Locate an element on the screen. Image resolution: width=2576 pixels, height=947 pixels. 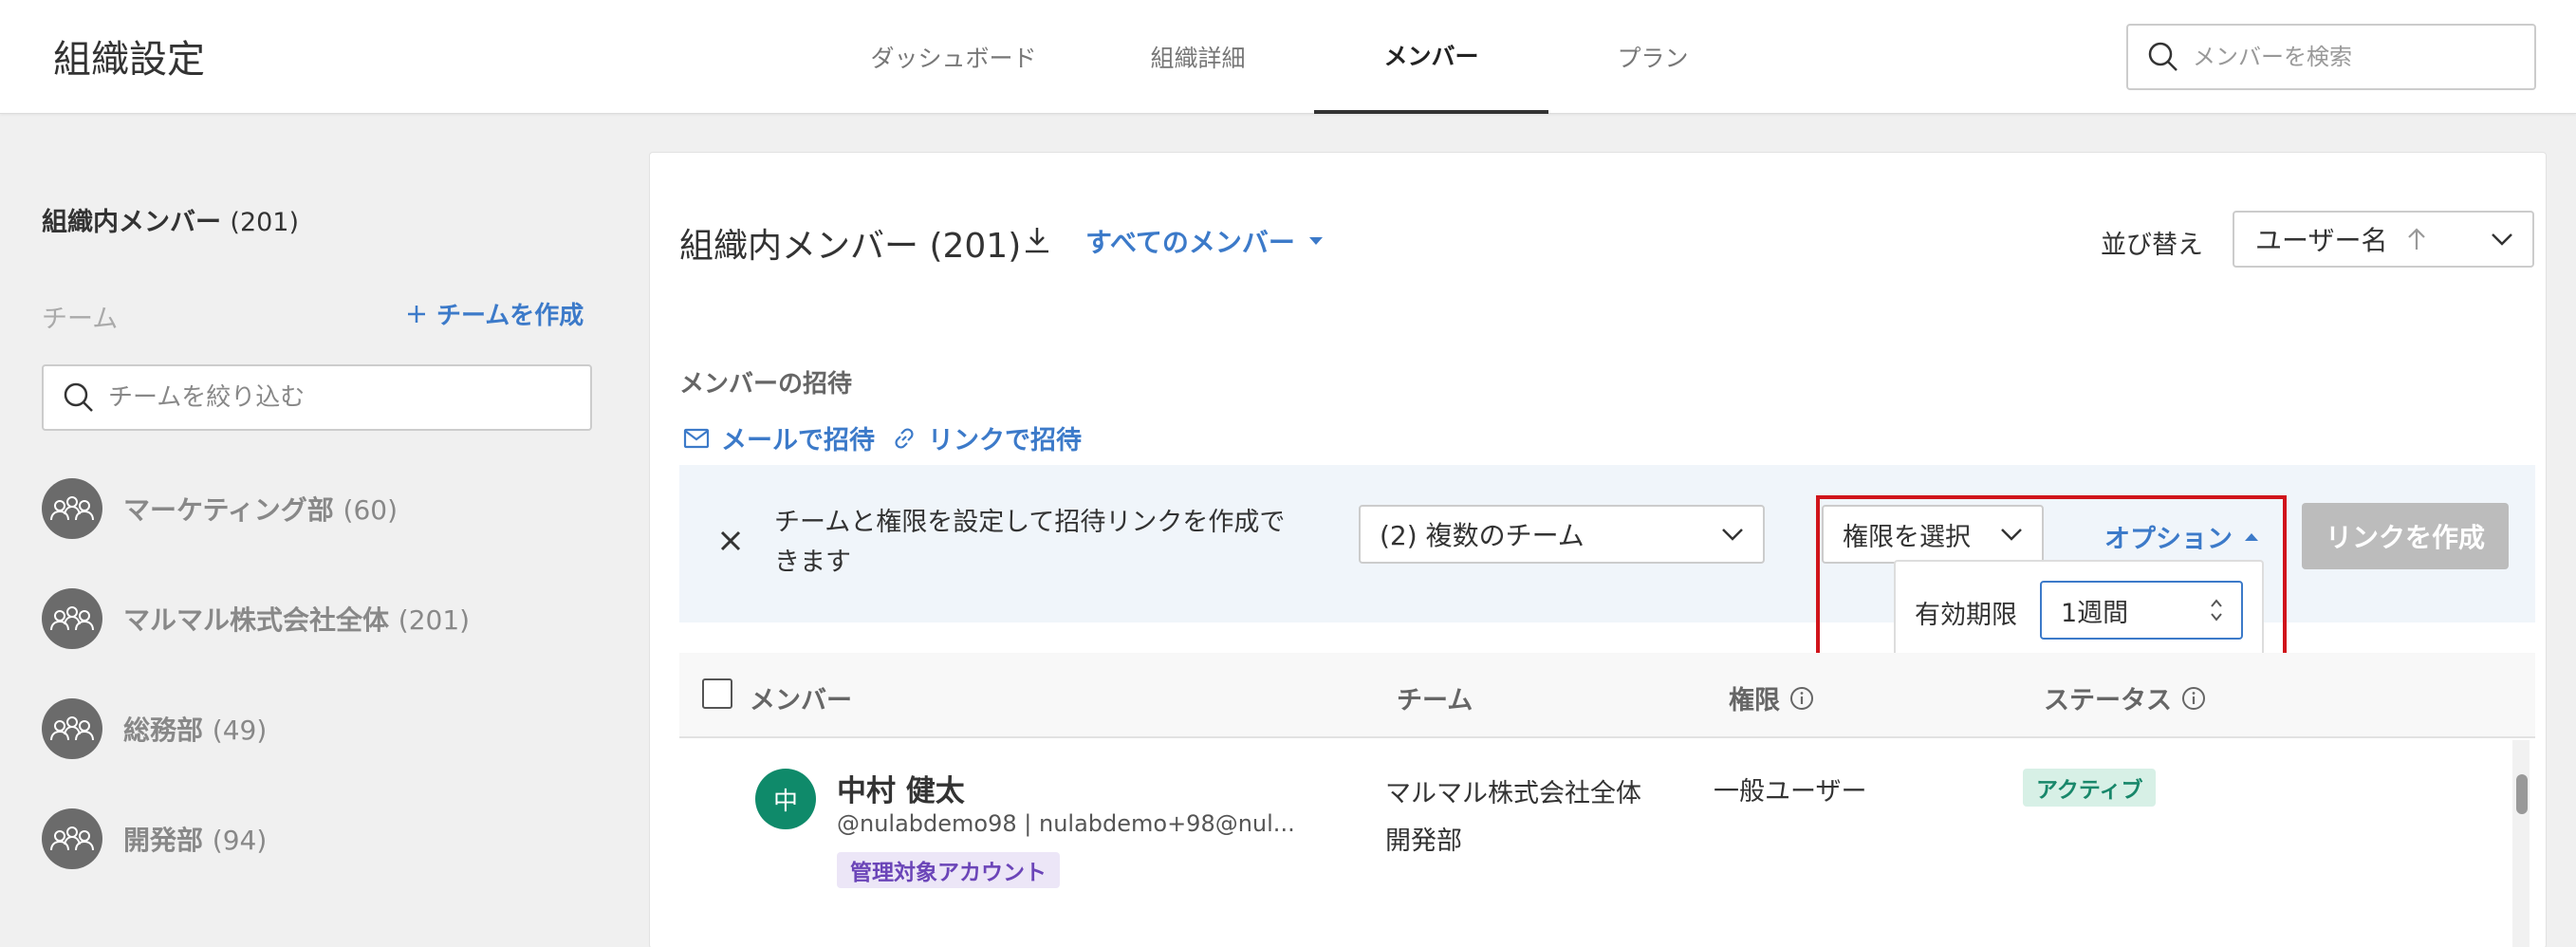
column-header-team: チーム is located at coordinates (1435, 697).